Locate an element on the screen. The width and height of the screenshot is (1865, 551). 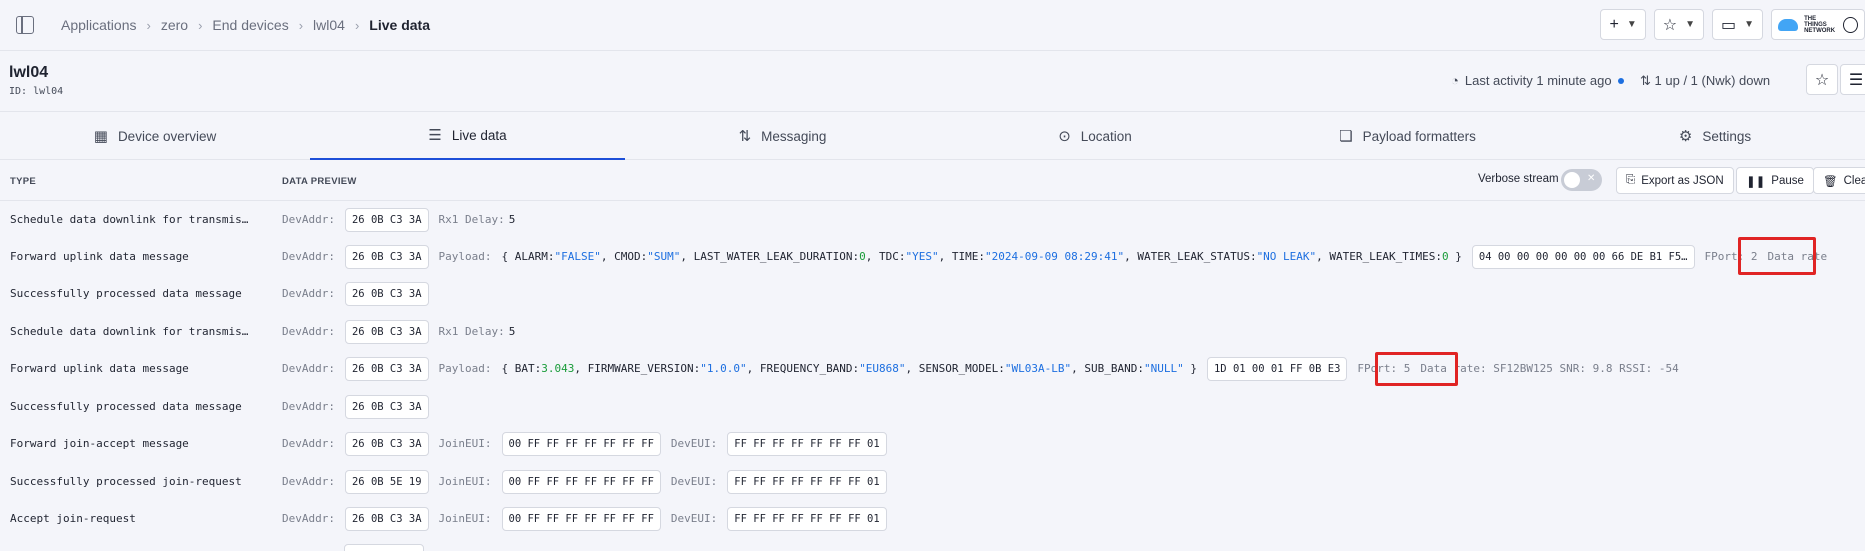
brand-logo-text: THE THINGS NETWORK is located at coordinates (1820, 24).